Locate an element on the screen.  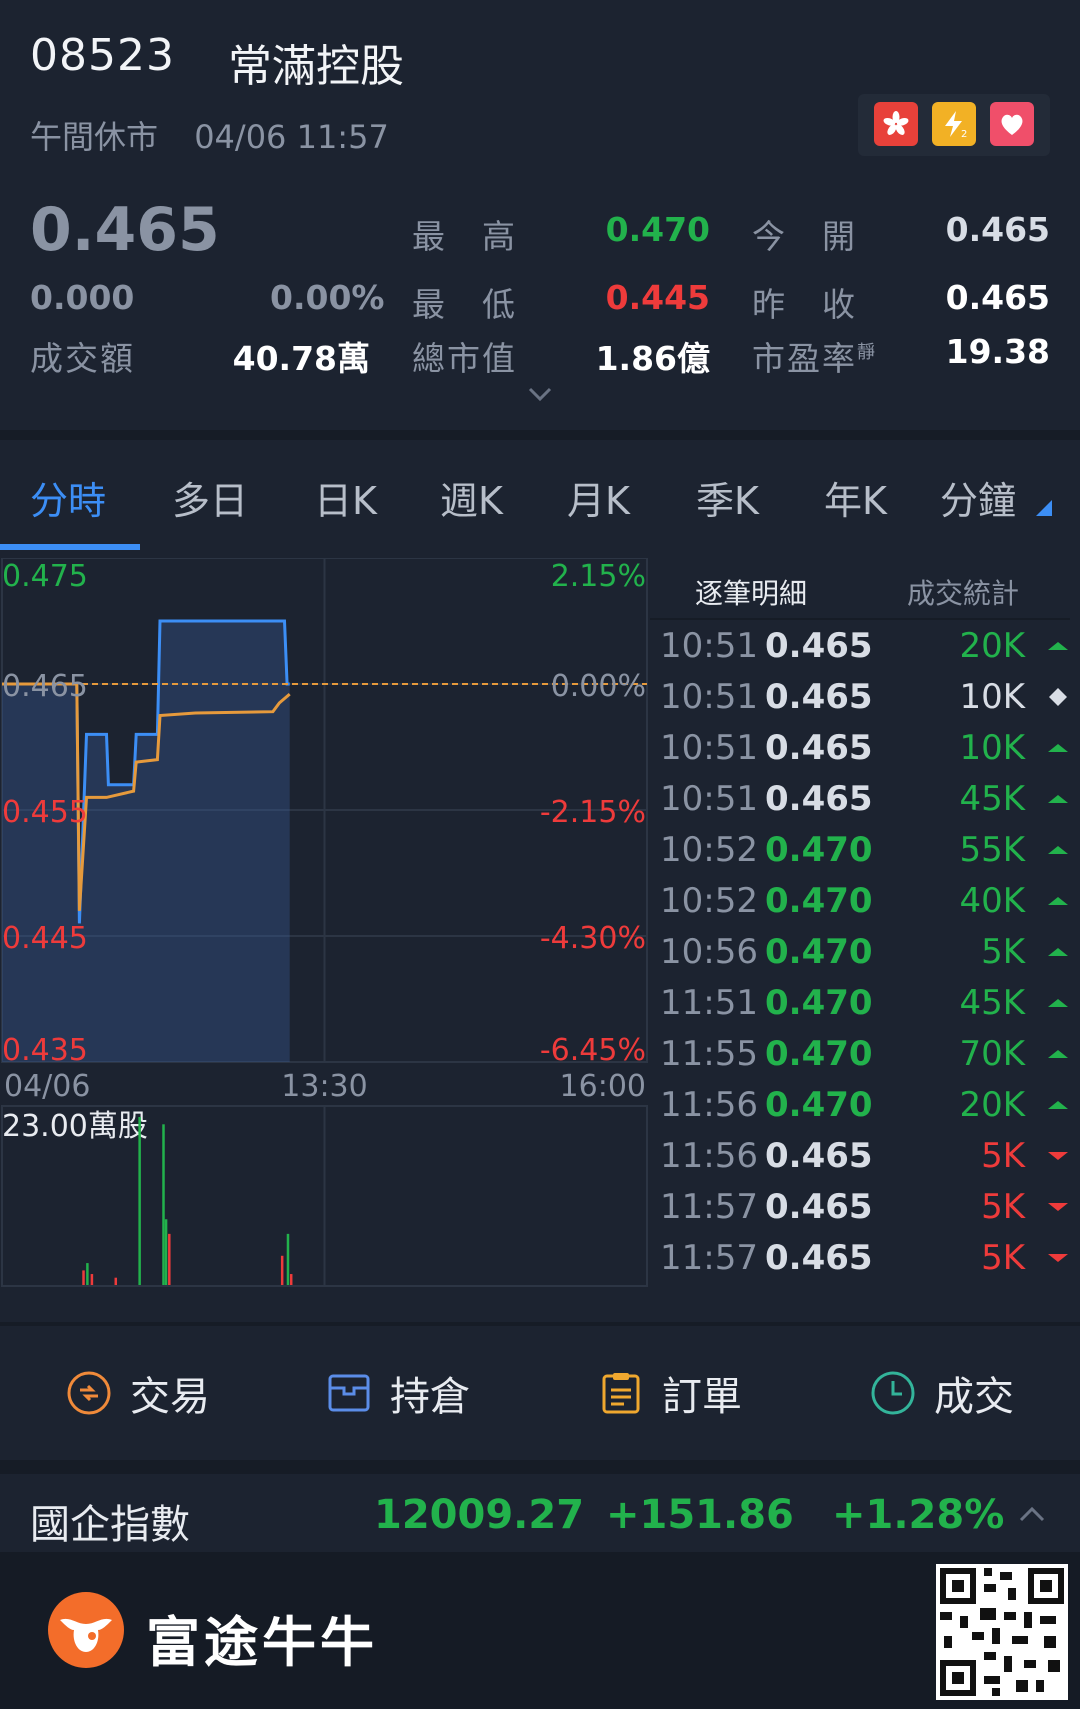
trade-volume: 70K is located at coordinates (992, 1054).